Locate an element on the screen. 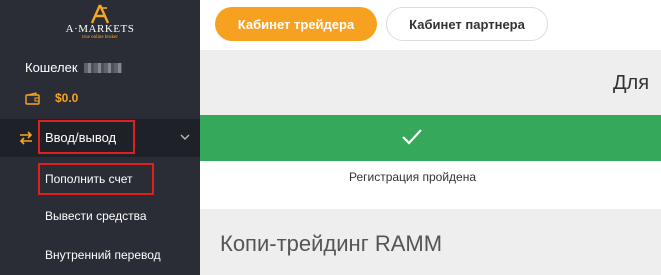 The image size is (661, 275). wallet-id-obscured is located at coordinates (102, 67).